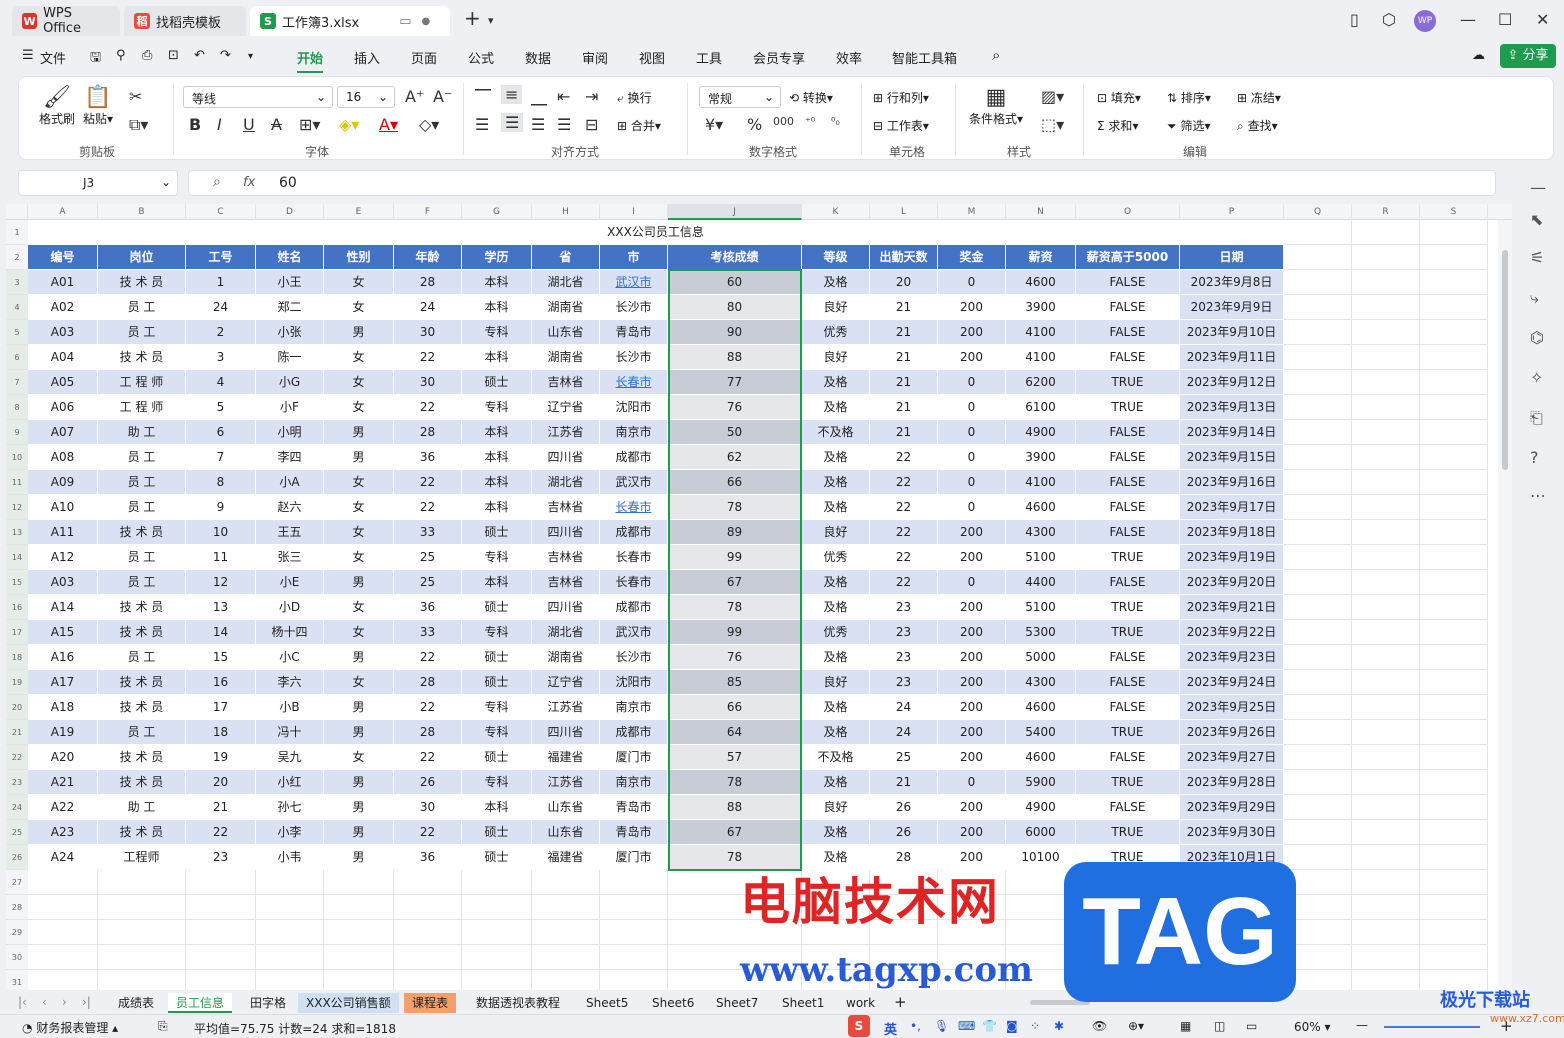 The height and width of the screenshot is (1038, 1564). What do you see at coordinates (63, 257) in the screenshot?
I see `column-title: 编号` at bounding box center [63, 257].